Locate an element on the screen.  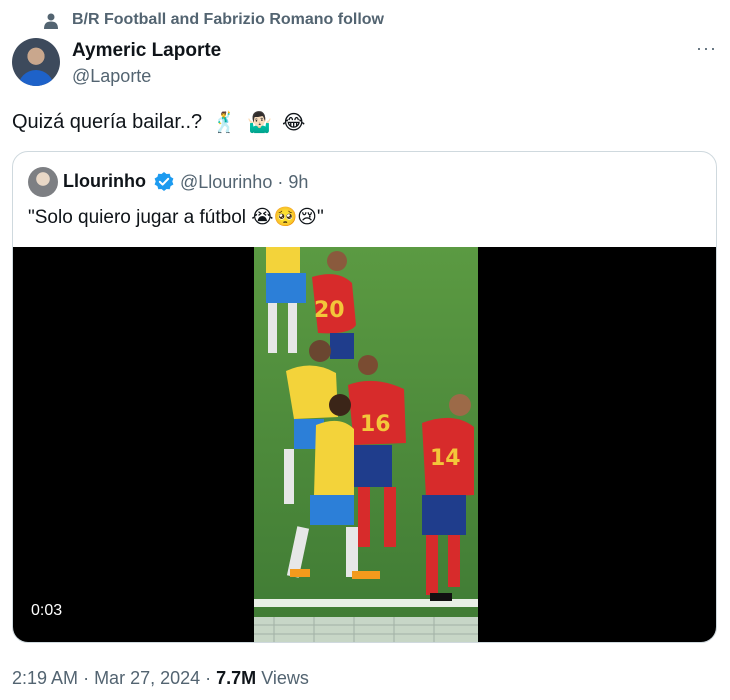
jersey-number-14: 14 is located at coordinates (445, 458).